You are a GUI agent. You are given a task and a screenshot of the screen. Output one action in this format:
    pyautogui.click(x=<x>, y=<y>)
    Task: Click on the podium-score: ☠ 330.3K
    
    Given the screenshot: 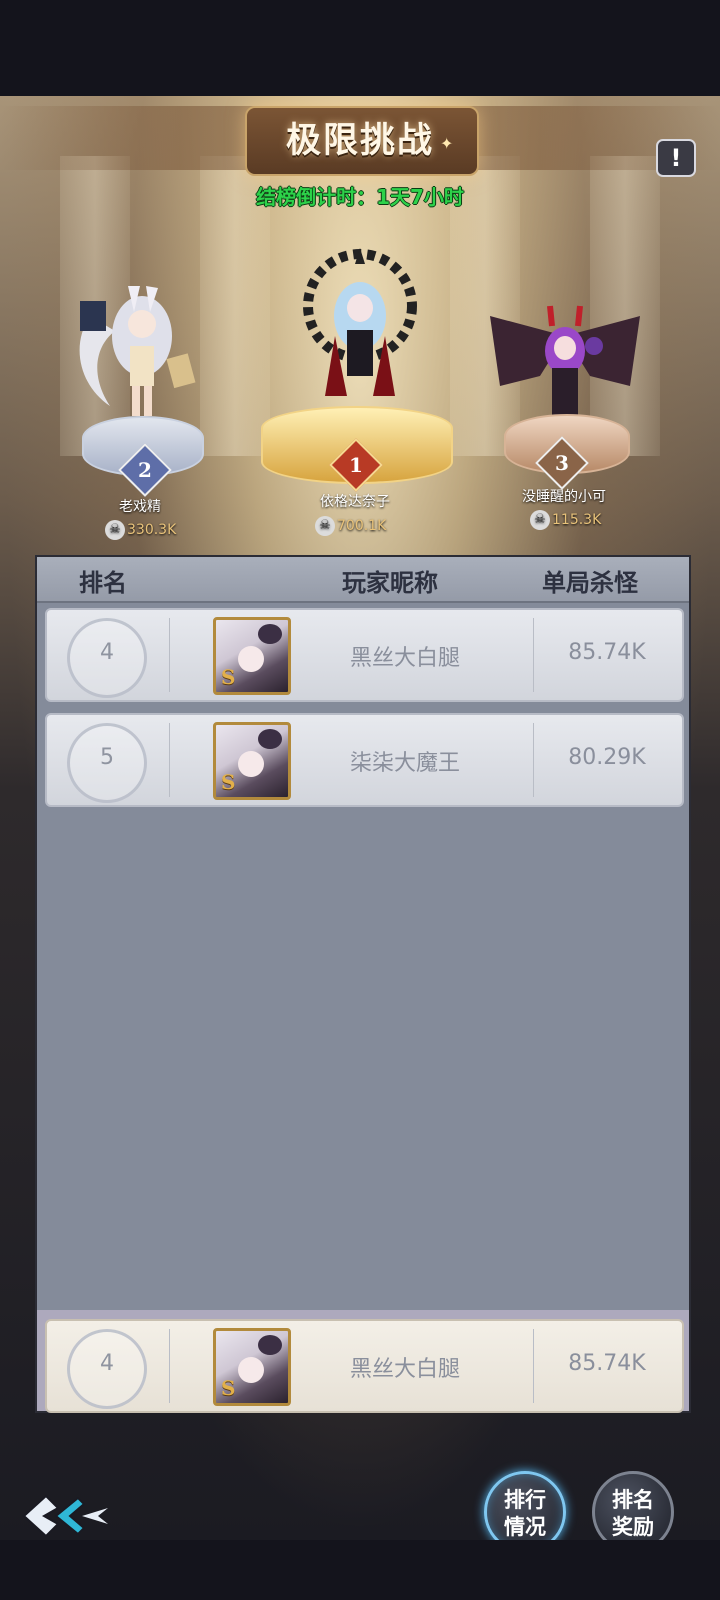 What is the action you would take?
    pyautogui.click(x=175, y=530)
    